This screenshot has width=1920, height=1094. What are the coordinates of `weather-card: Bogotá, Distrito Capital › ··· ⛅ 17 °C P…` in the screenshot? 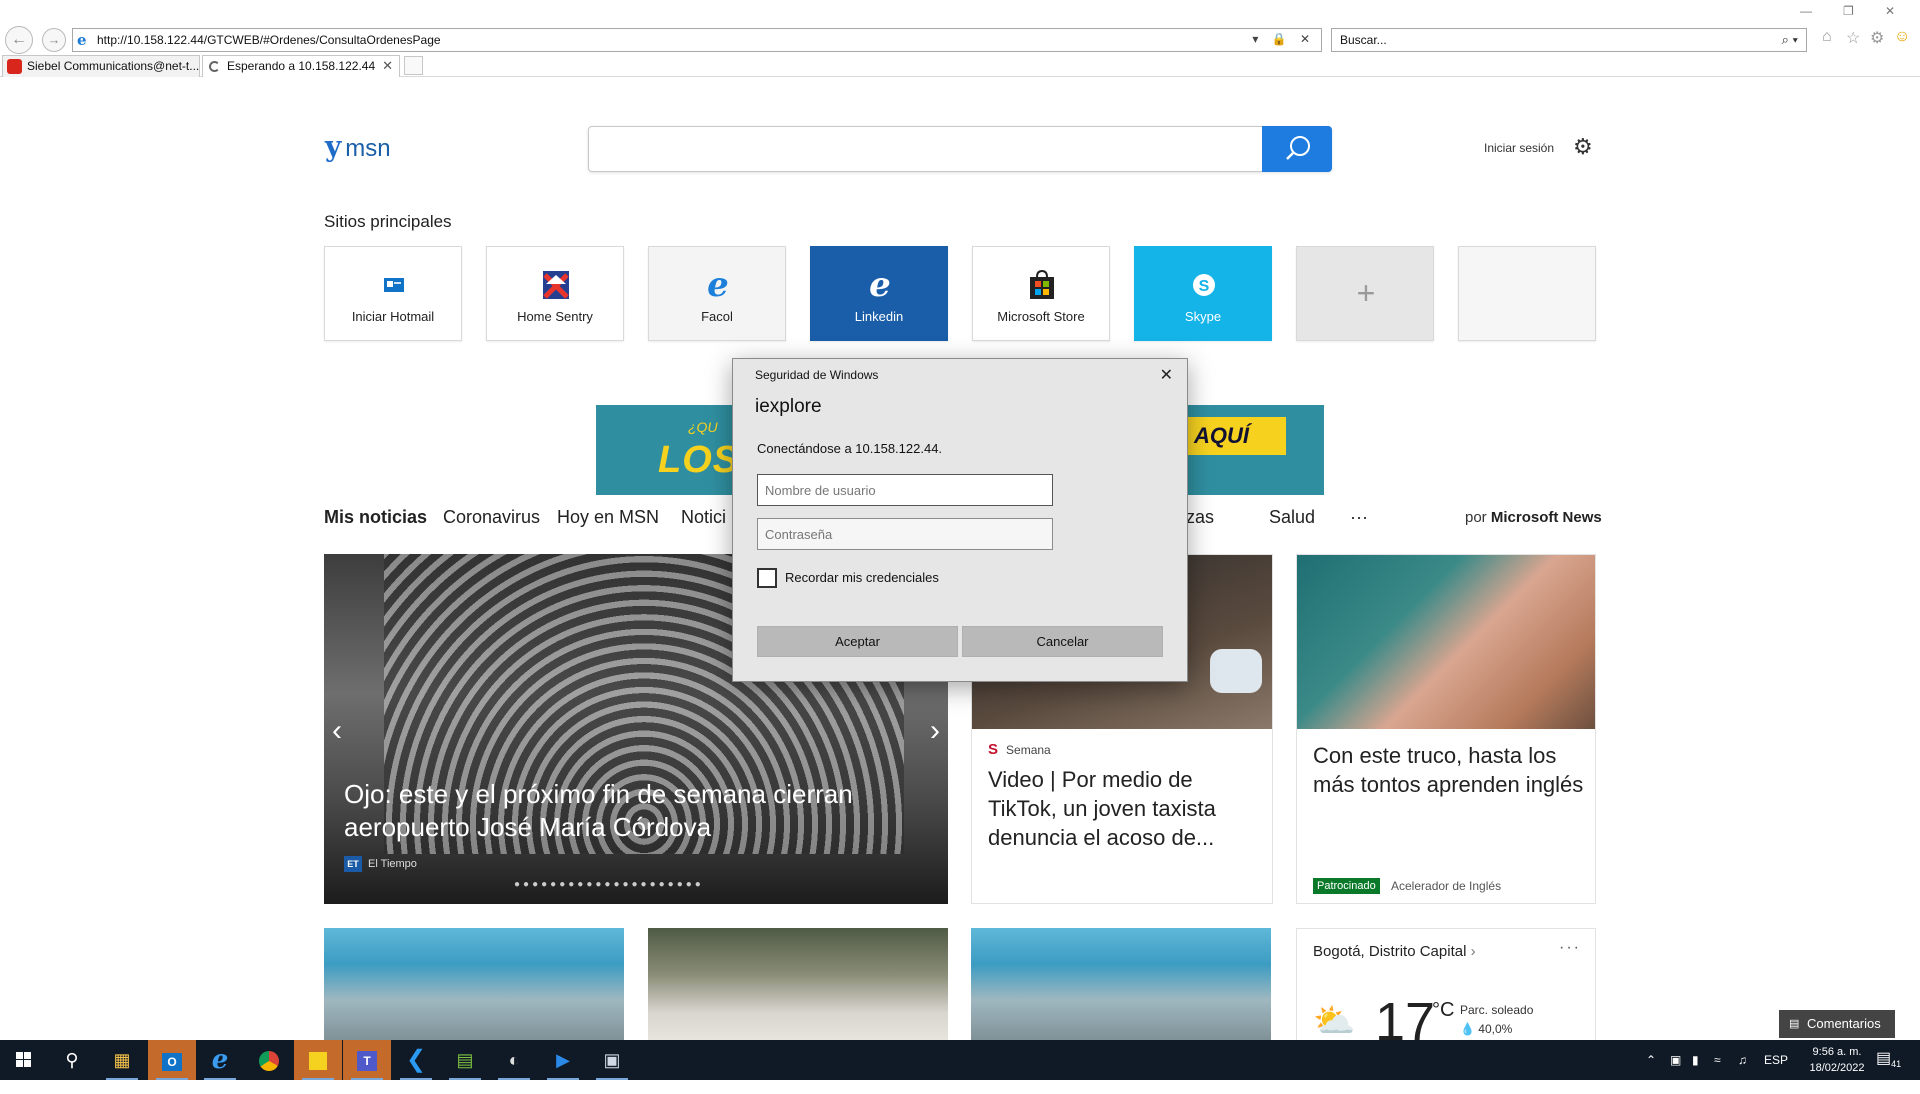 It's located at (1446, 990).